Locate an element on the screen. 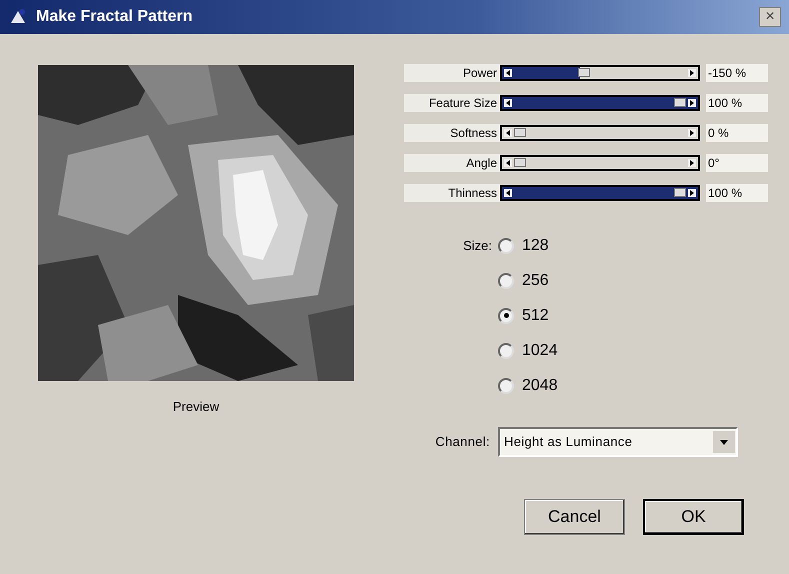  close-button: × is located at coordinates (770, 17).